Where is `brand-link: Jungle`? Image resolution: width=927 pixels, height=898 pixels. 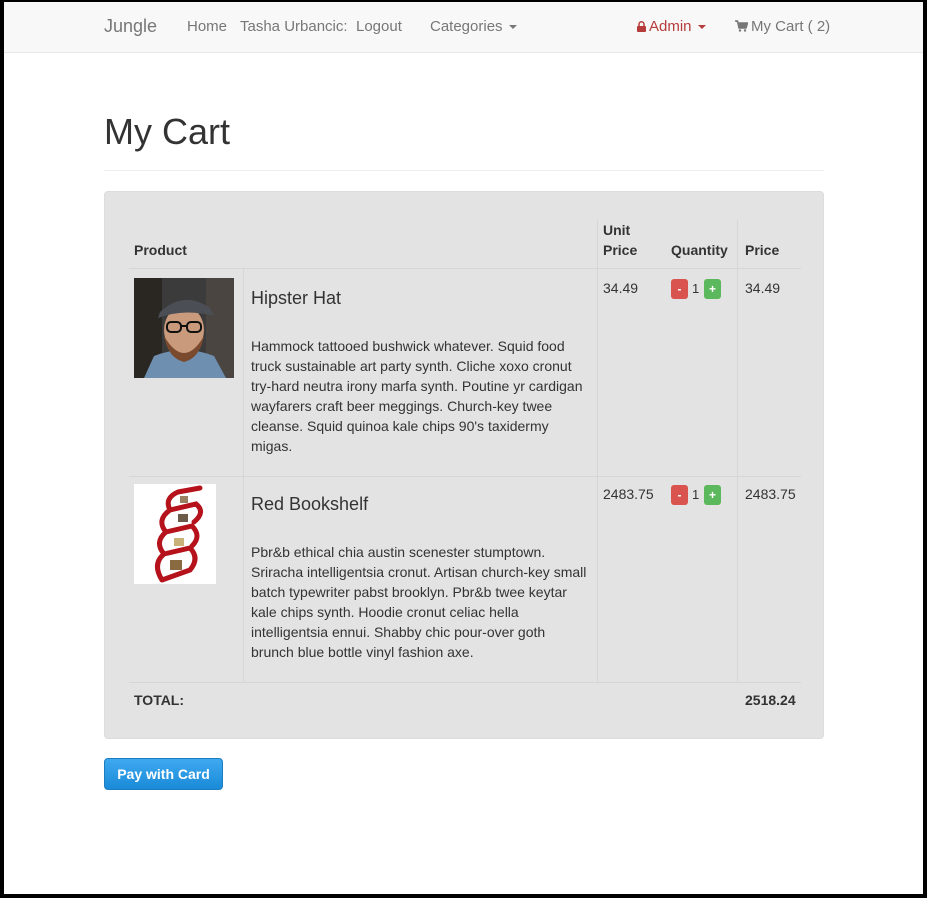
brand-link: Jungle is located at coordinates (130, 26).